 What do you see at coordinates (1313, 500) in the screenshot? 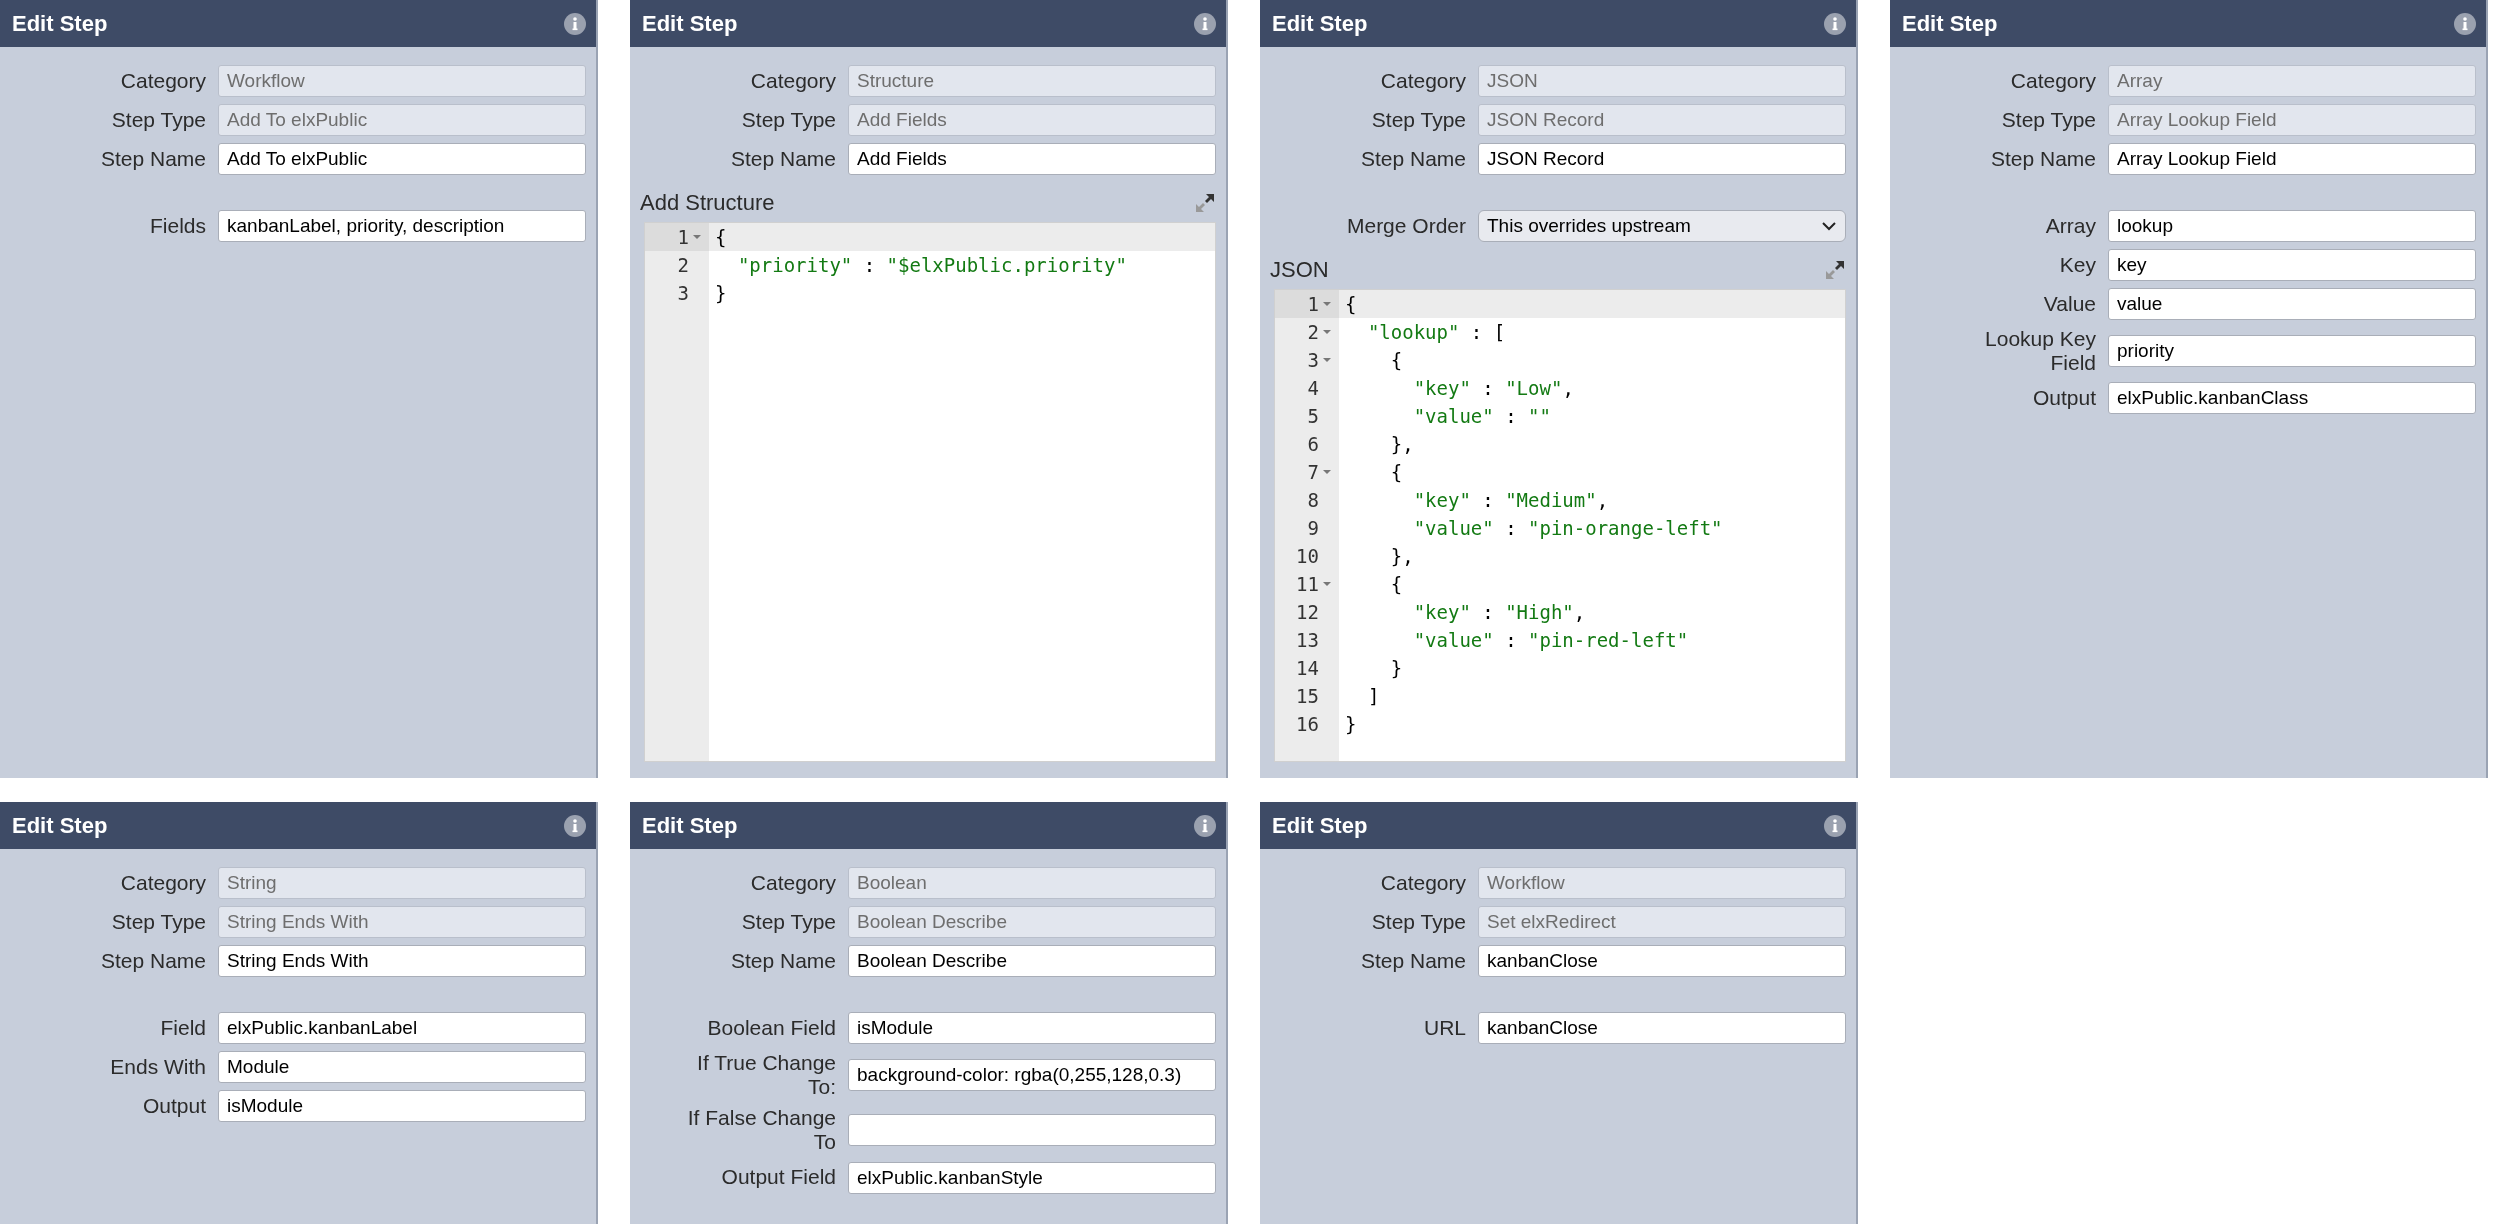
I see `line-number: 8` at bounding box center [1313, 500].